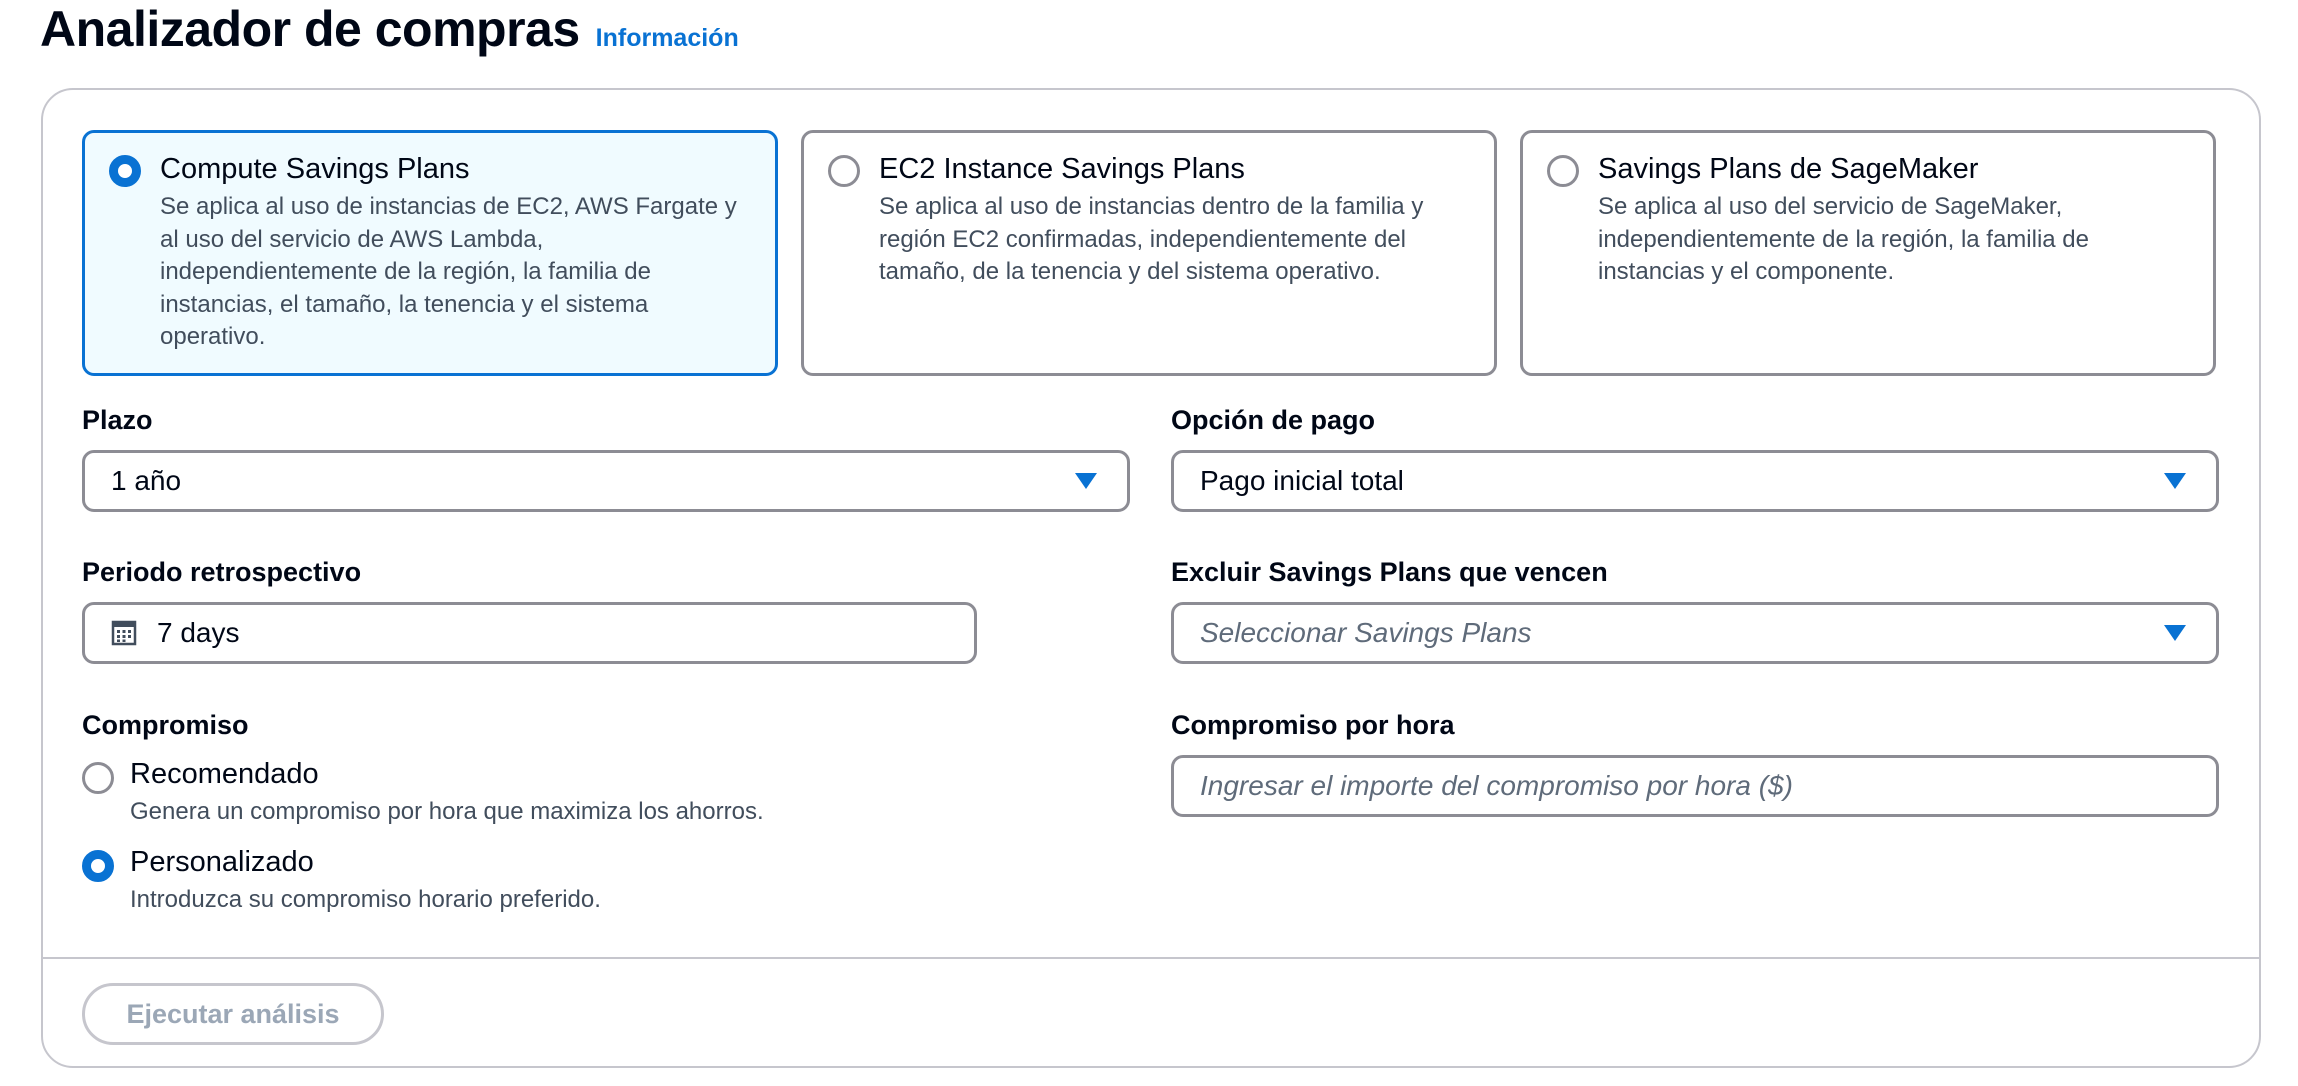 This screenshot has height=1086, width=2298. Describe the element at coordinates (1695, 481) in the screenshot. I see `payment-option-select: Pago inicial total` at that location.